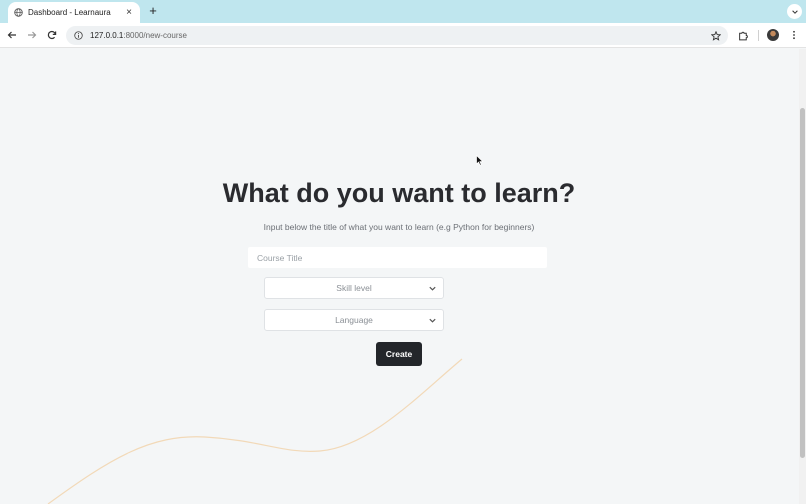 Image resolution: width=806 pixels, height=504 pixels. I want to click on browser-tab-bar: Dashboard - Learnaura × +, so click(403, 11).